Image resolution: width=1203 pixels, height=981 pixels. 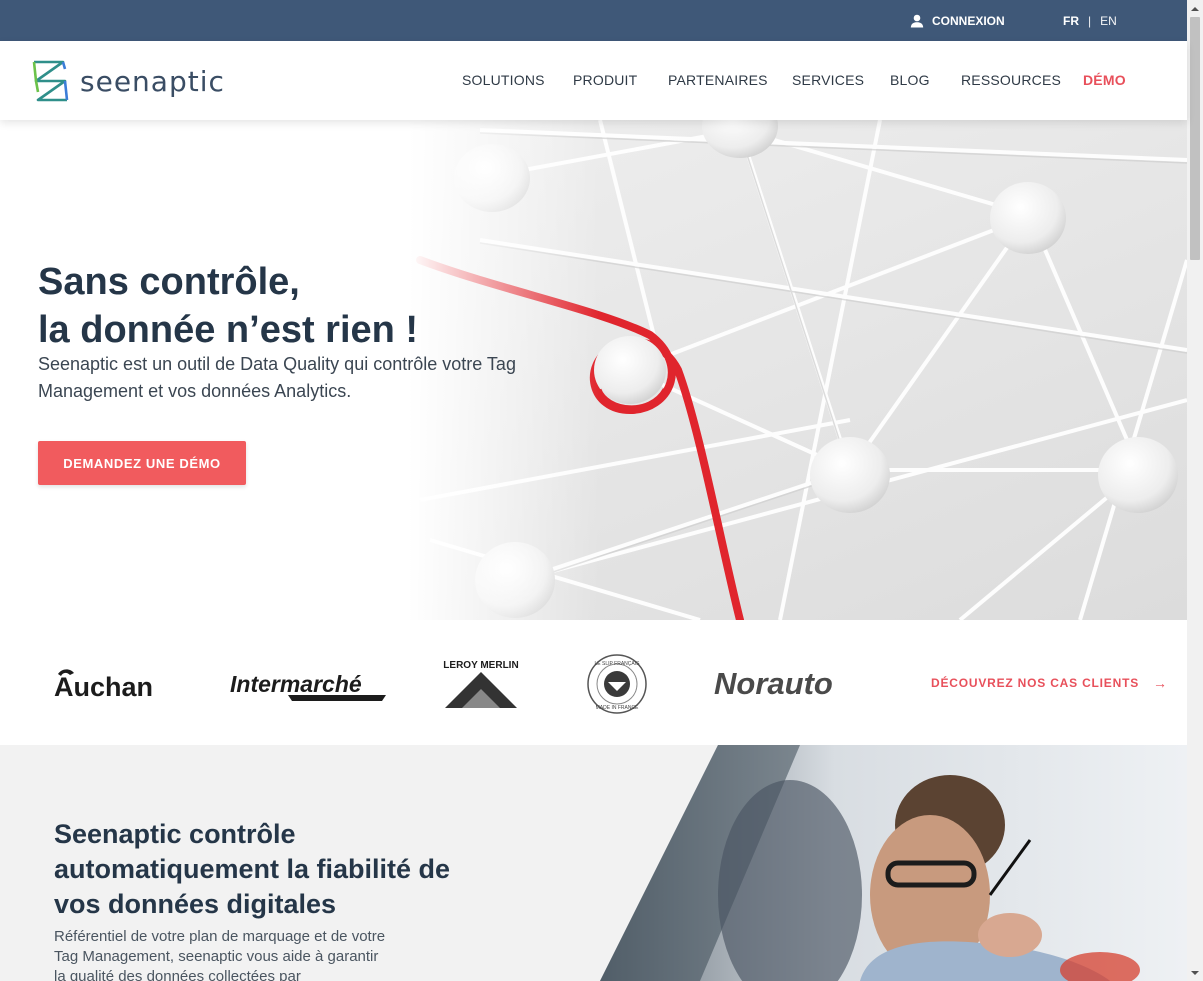 What do you see at coordinates (480, 665) in the screenshot?
I see `leroy-merlin-wordmark: LEROY MERLIN` at bounding box center [480, 665].